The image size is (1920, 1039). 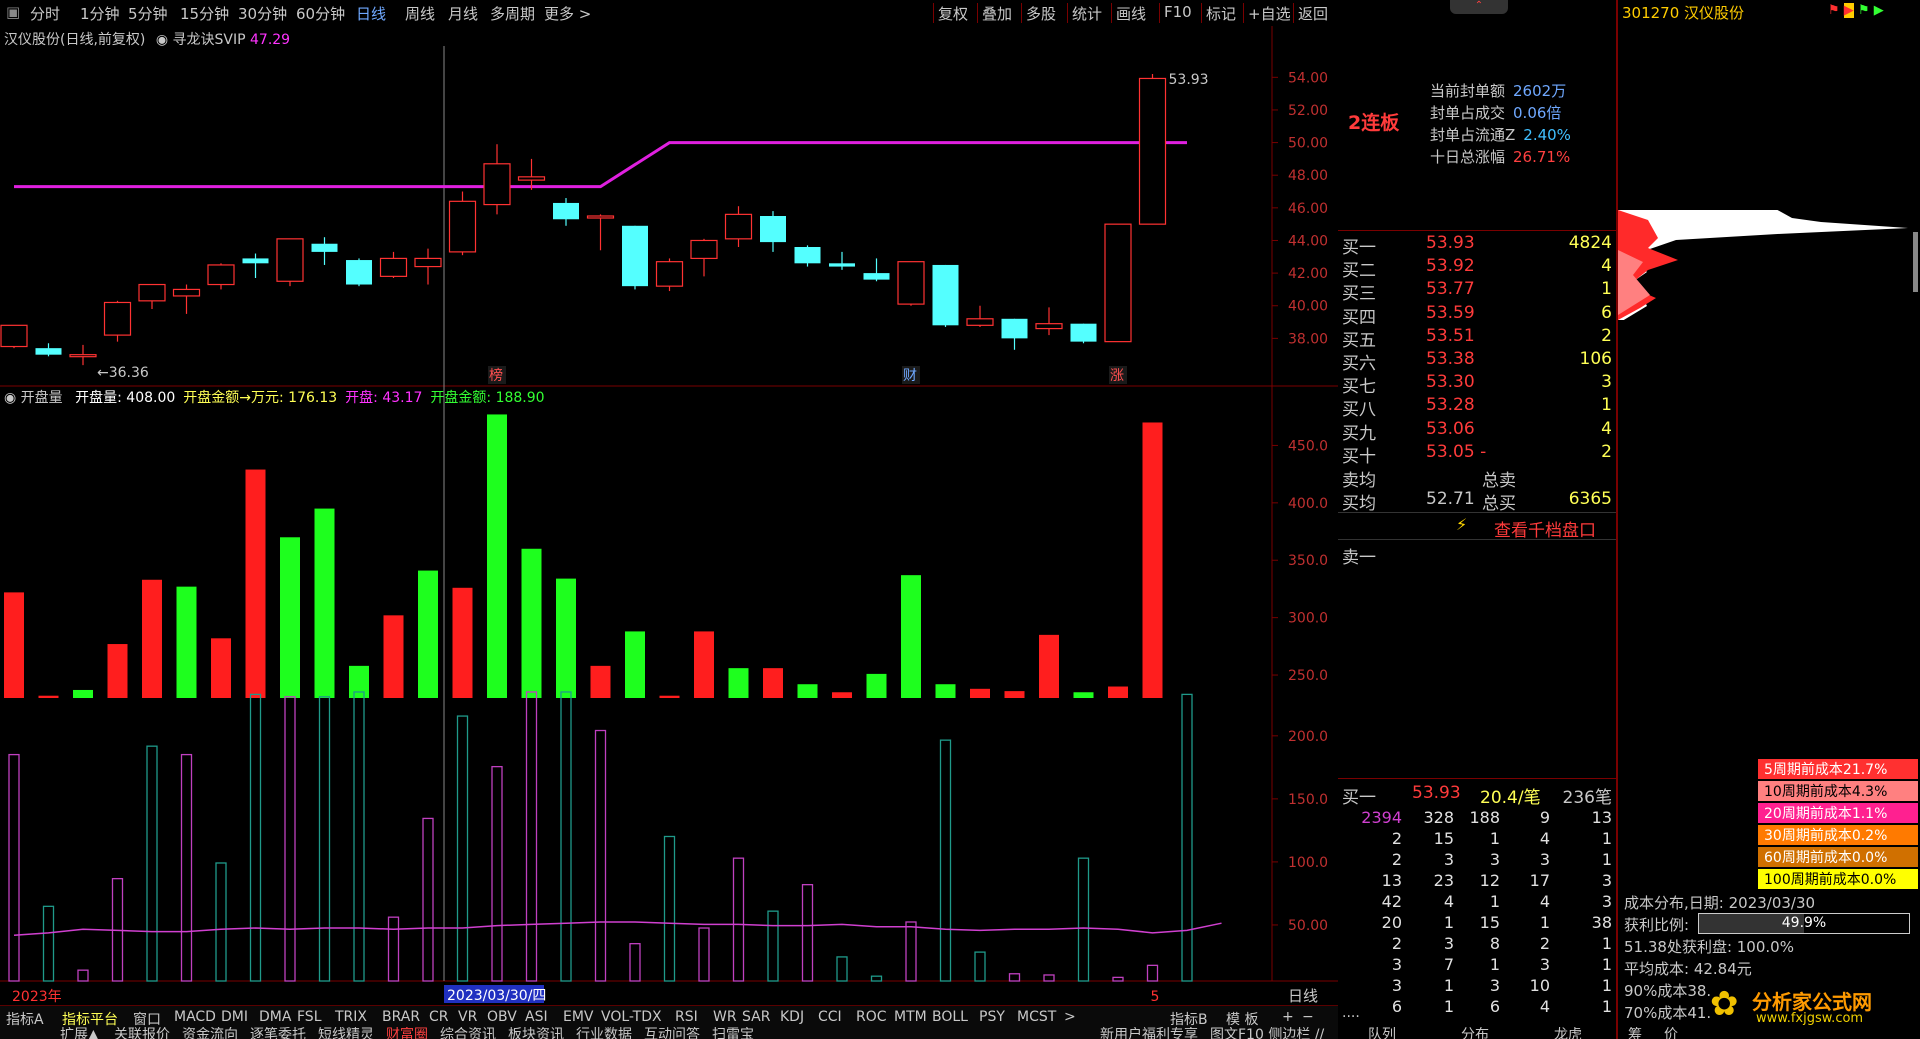 I want to click on indicator-tab: +, so click(x=1288, y=1017).